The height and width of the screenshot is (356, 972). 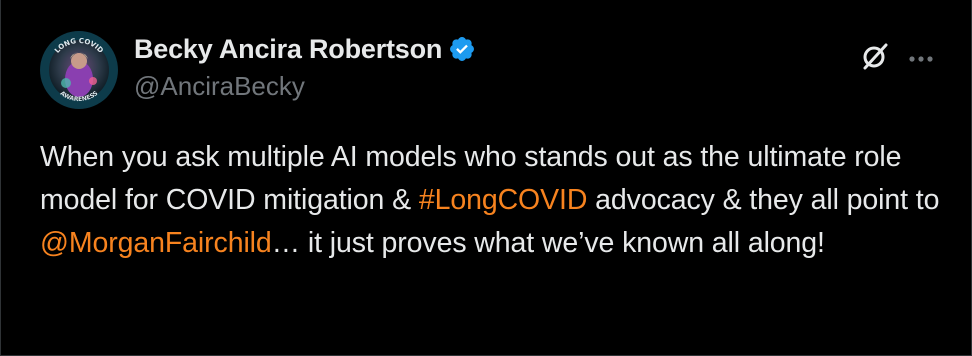 What do you see at coordinates (763, 200) in the screenshot?
I see `post-text-part-2: advocacy & they all point to` at bounding box center [763, 200].